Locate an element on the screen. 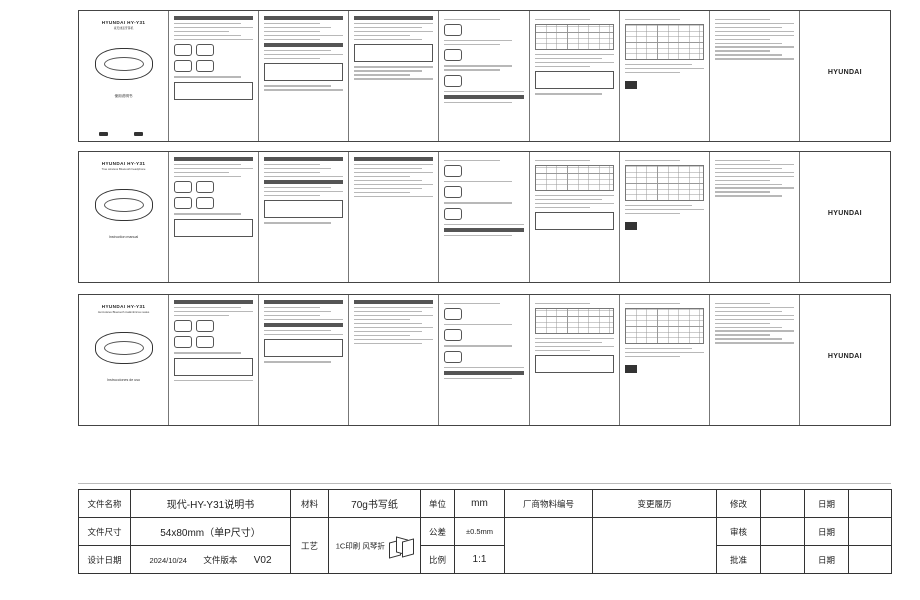 The width and height of the screenshot is (920, 600). cover-subtitle: 真无线蓝牙耳机 is located at coordinates (123, 28).